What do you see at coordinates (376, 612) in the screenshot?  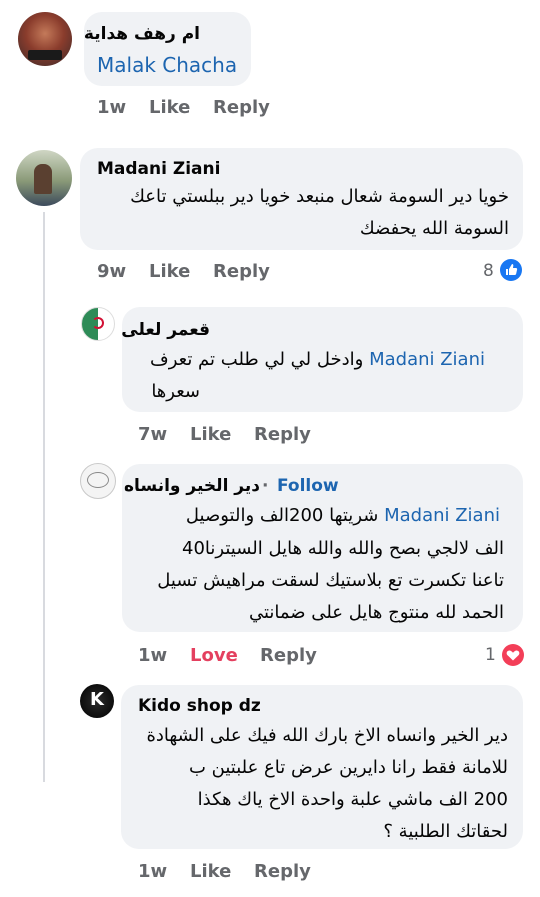 I see `reply-text-line: الحمد لله منتوج هايل على ضمانتي` at bounding box center [376, 612].